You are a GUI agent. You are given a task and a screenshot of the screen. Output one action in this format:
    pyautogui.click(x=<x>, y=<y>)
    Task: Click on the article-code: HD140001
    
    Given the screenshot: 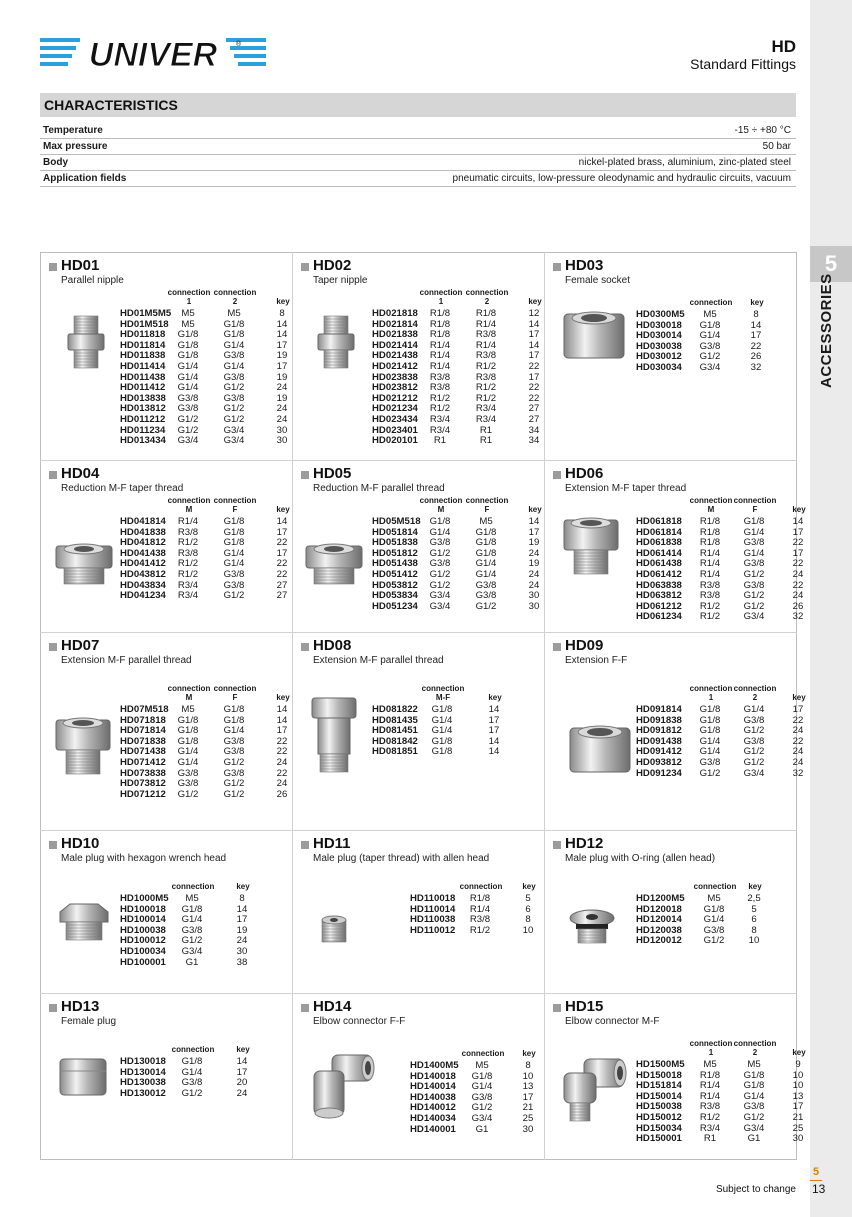 What is the action you would take?
    pyautogui.click(x=433, y=1129)
    